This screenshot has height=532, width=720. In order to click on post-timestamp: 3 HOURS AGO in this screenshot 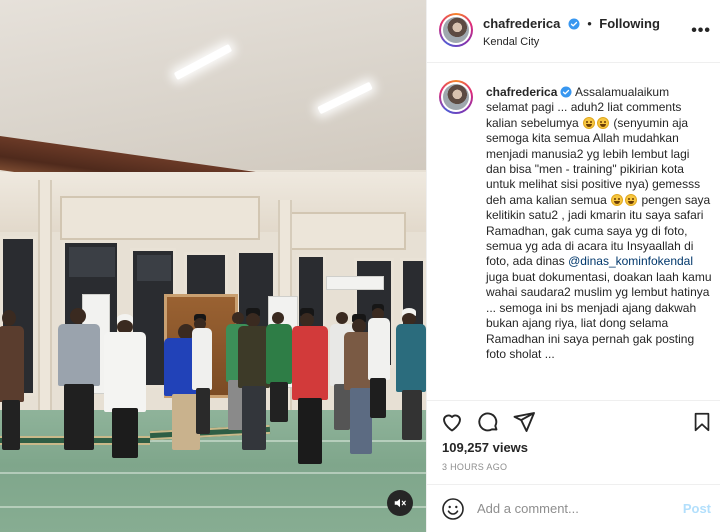, I will do `click(474, 467)`.